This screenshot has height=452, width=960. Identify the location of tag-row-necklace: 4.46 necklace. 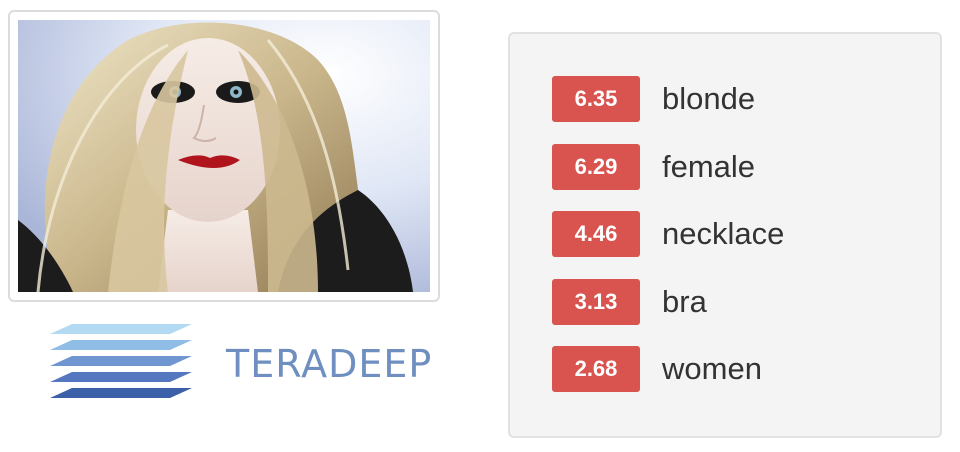
(668, 234).